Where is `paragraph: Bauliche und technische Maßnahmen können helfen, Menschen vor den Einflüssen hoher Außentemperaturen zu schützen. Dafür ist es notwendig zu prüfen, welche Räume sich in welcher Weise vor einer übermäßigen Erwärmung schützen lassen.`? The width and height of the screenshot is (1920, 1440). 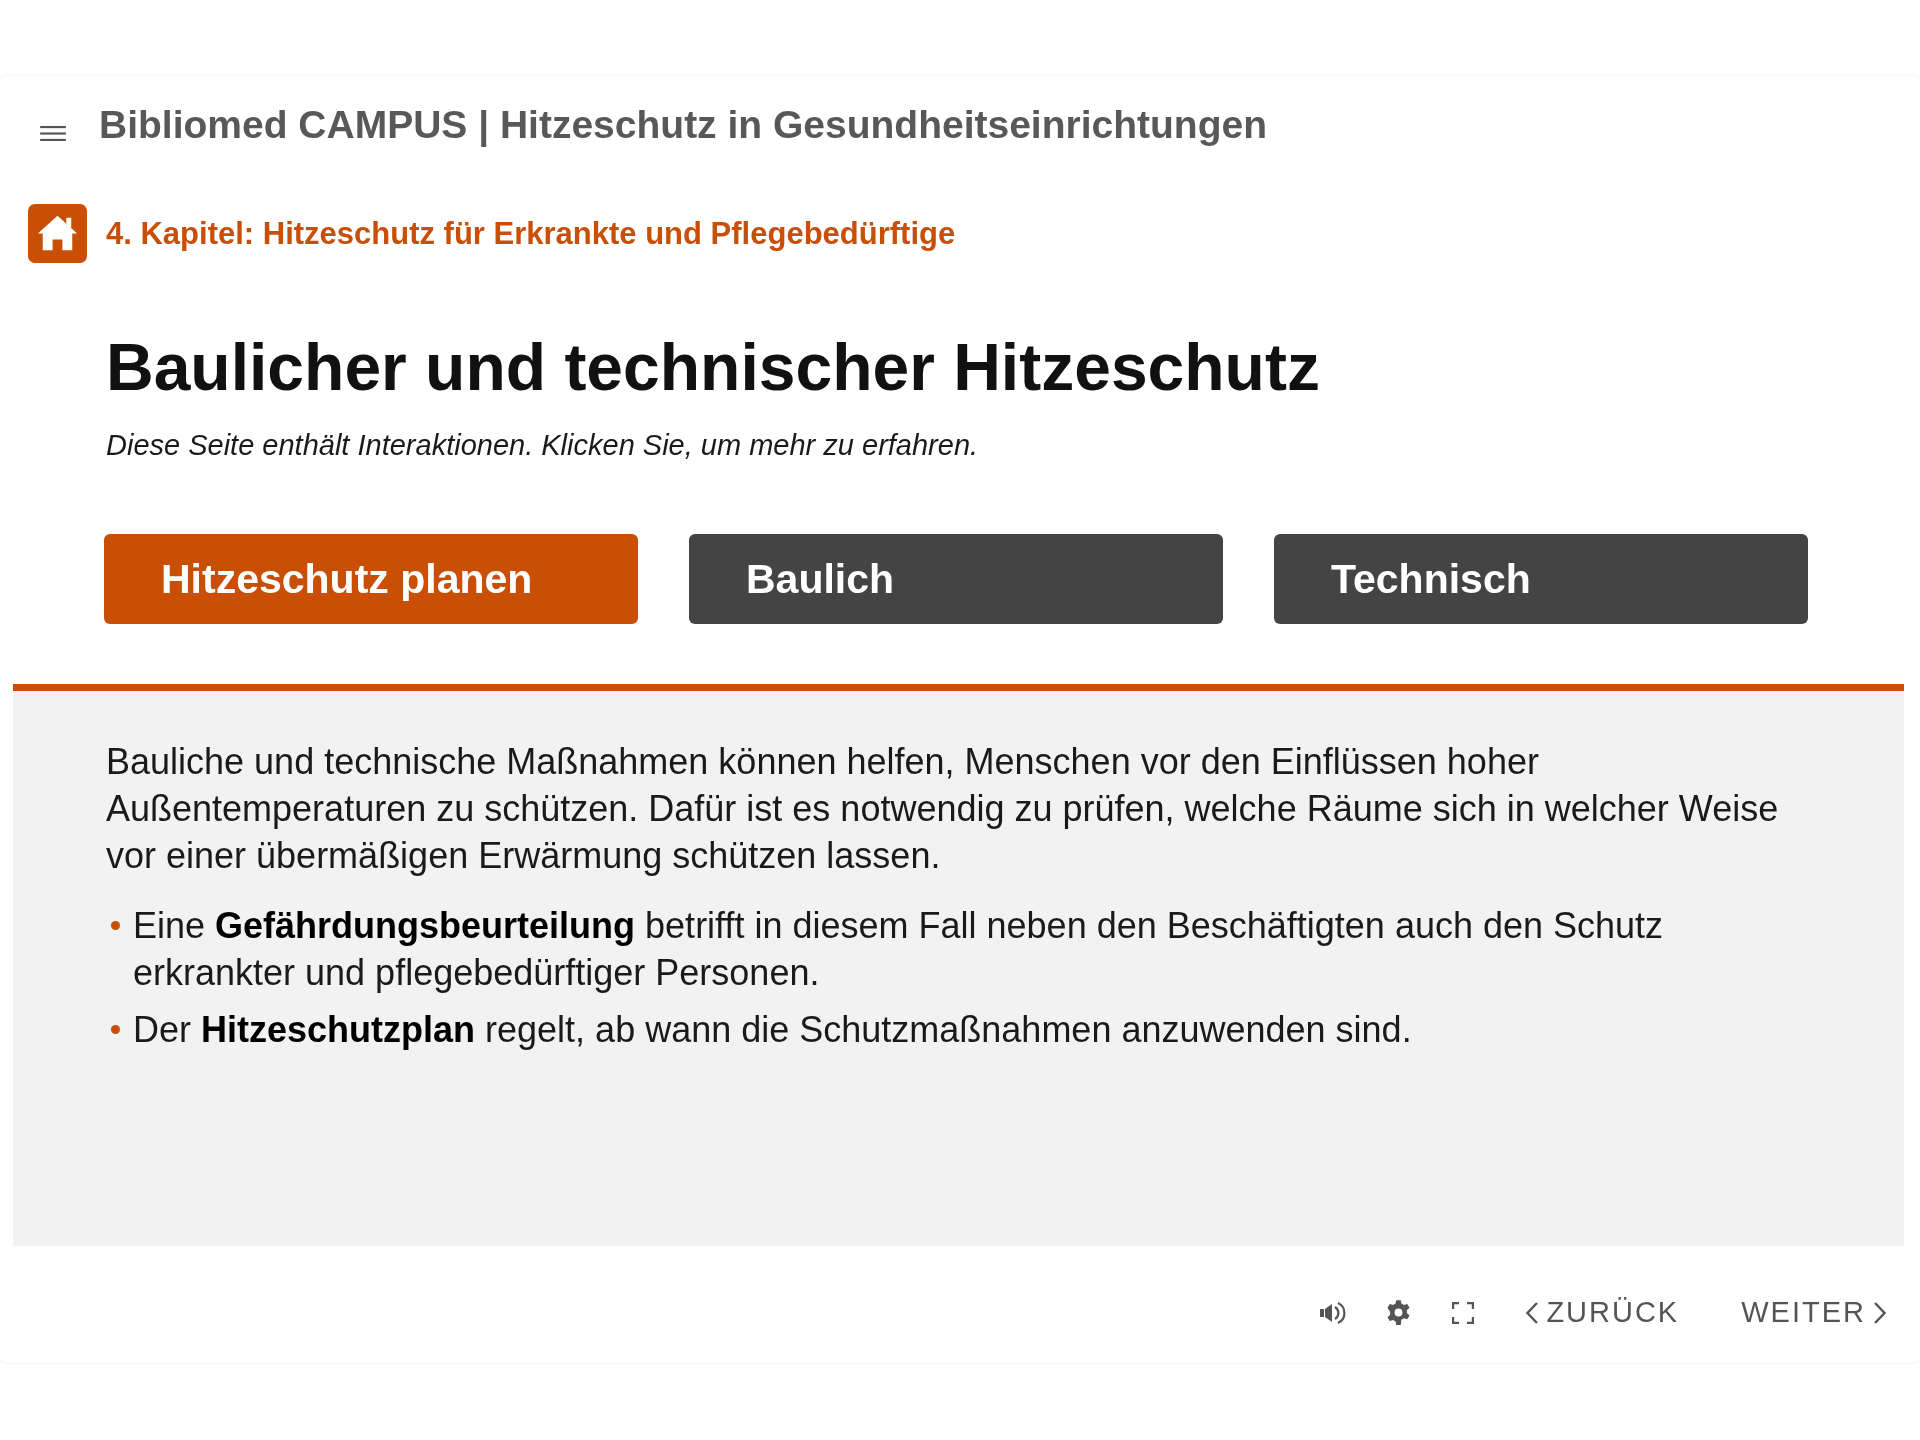 paragraph: Bauliche und technische Maßnahmen können helfen, Menschen vor den Einflüssen hoher Außentemperaturen zu schützen. Dafür ist es notwendig zu prüfen, welche Räume sich in welcher Weise vor einer übermäßigen Erwärmung schützen lassen. is located at coordinates (943, 809).